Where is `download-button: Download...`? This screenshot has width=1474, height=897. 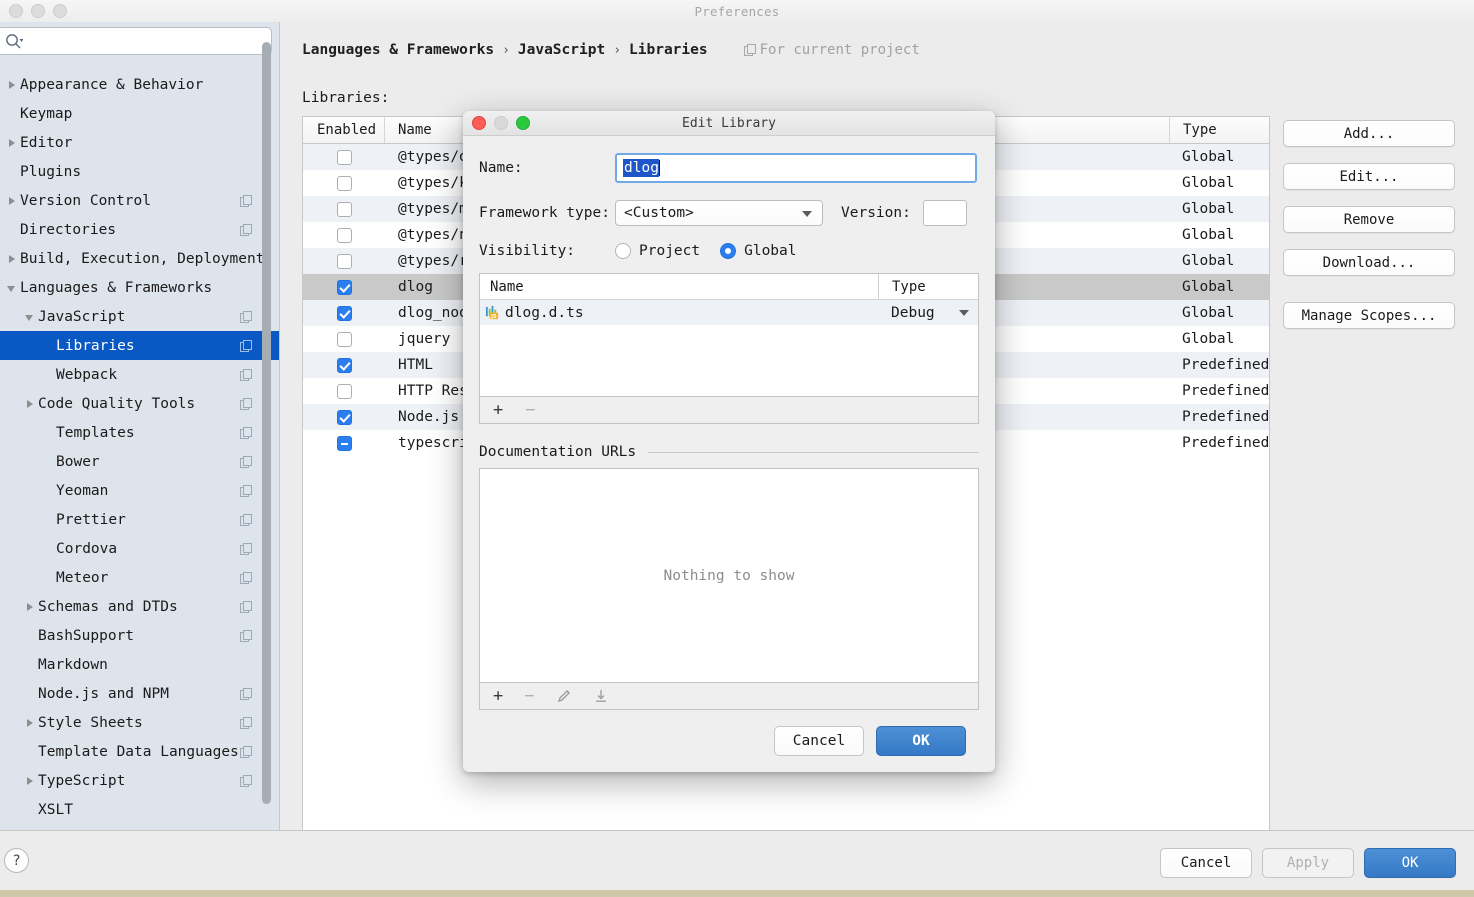
download-button: Download... is located at coordinates (1369, 262).